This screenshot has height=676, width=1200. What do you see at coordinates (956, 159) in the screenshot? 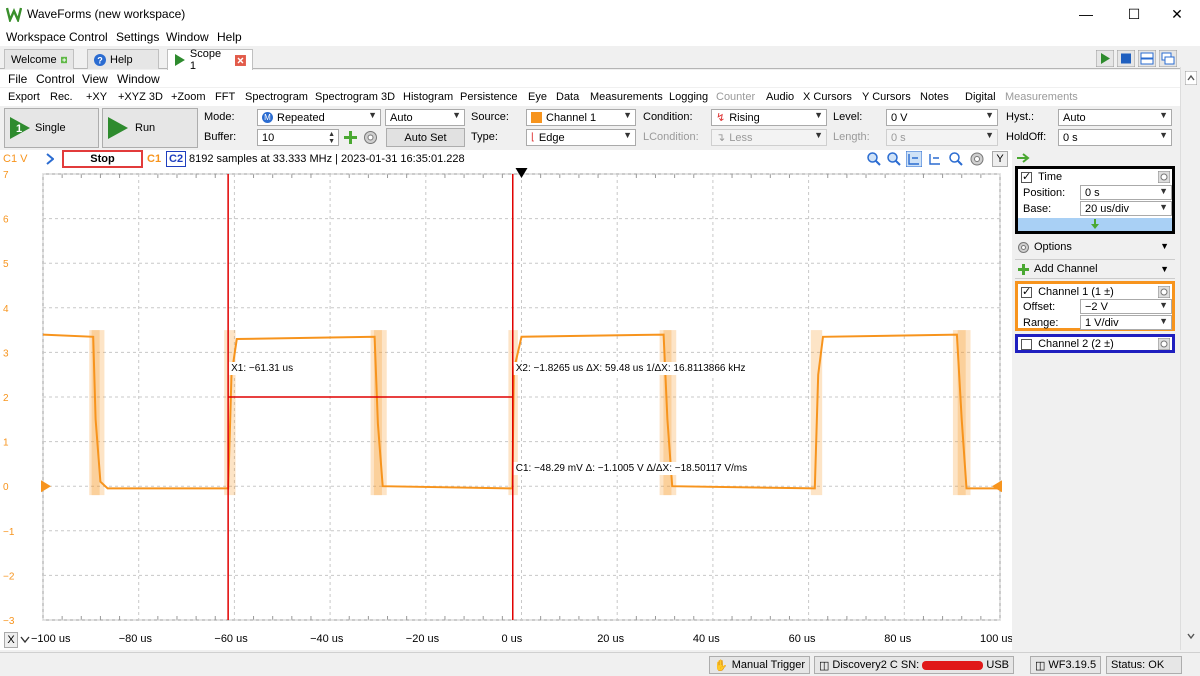
I see `magnify-icon` at bounding box center [956, 159].